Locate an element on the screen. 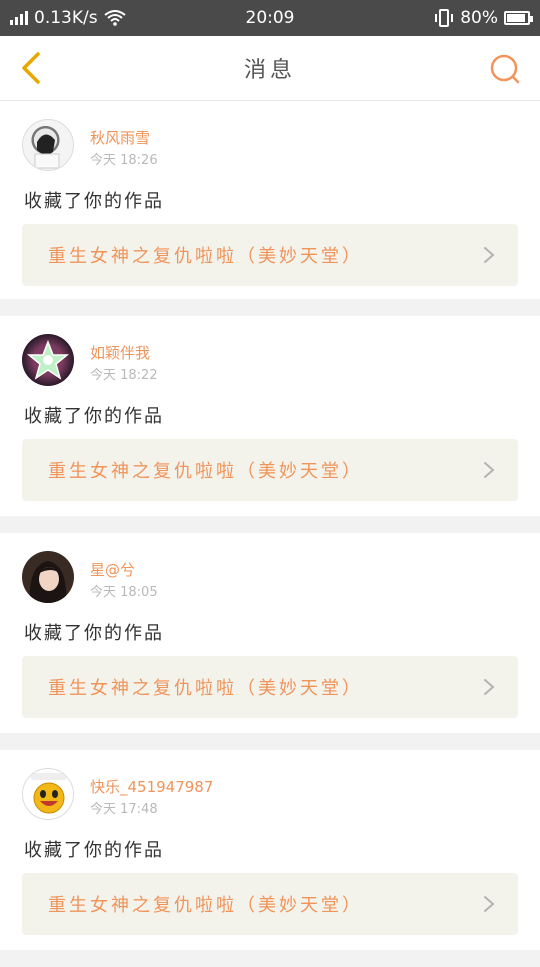 The width and height of the screenshot is (540, 967). username: 秋风雨雪 is located at coordinates (120, 137).